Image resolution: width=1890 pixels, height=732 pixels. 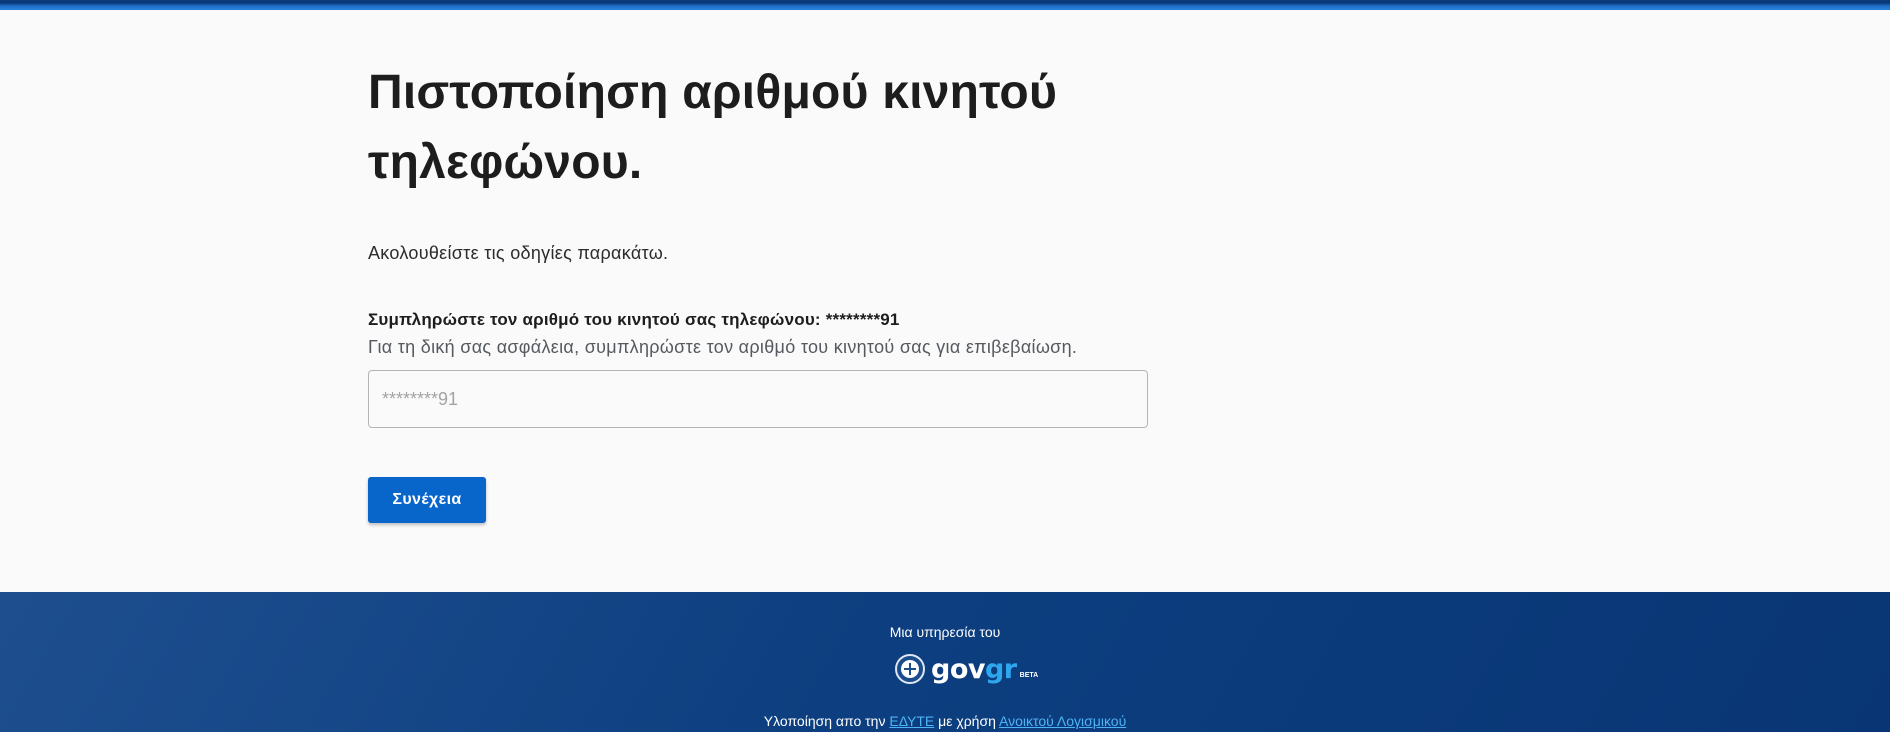 What do you see at coordinates (945, 5) in the screenshot?
I see `top-accent-bar` at bounding box center [945, 5].